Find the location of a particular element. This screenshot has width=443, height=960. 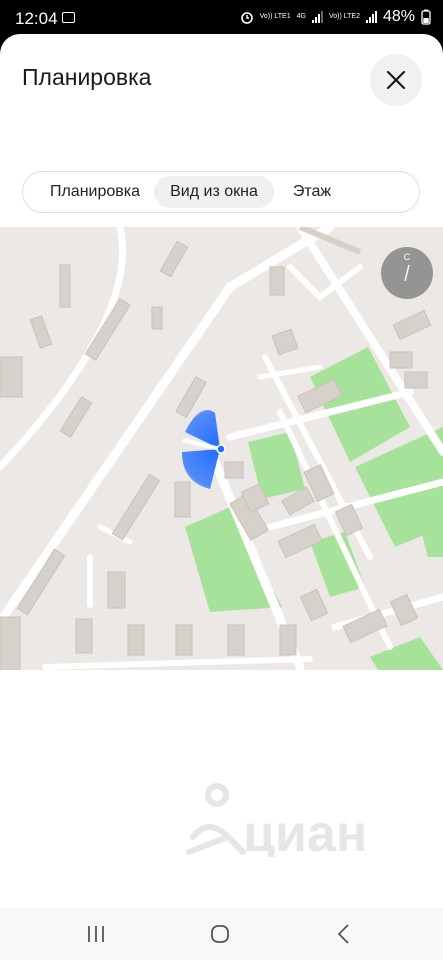

close-icon is located at coordinates (396, 80).